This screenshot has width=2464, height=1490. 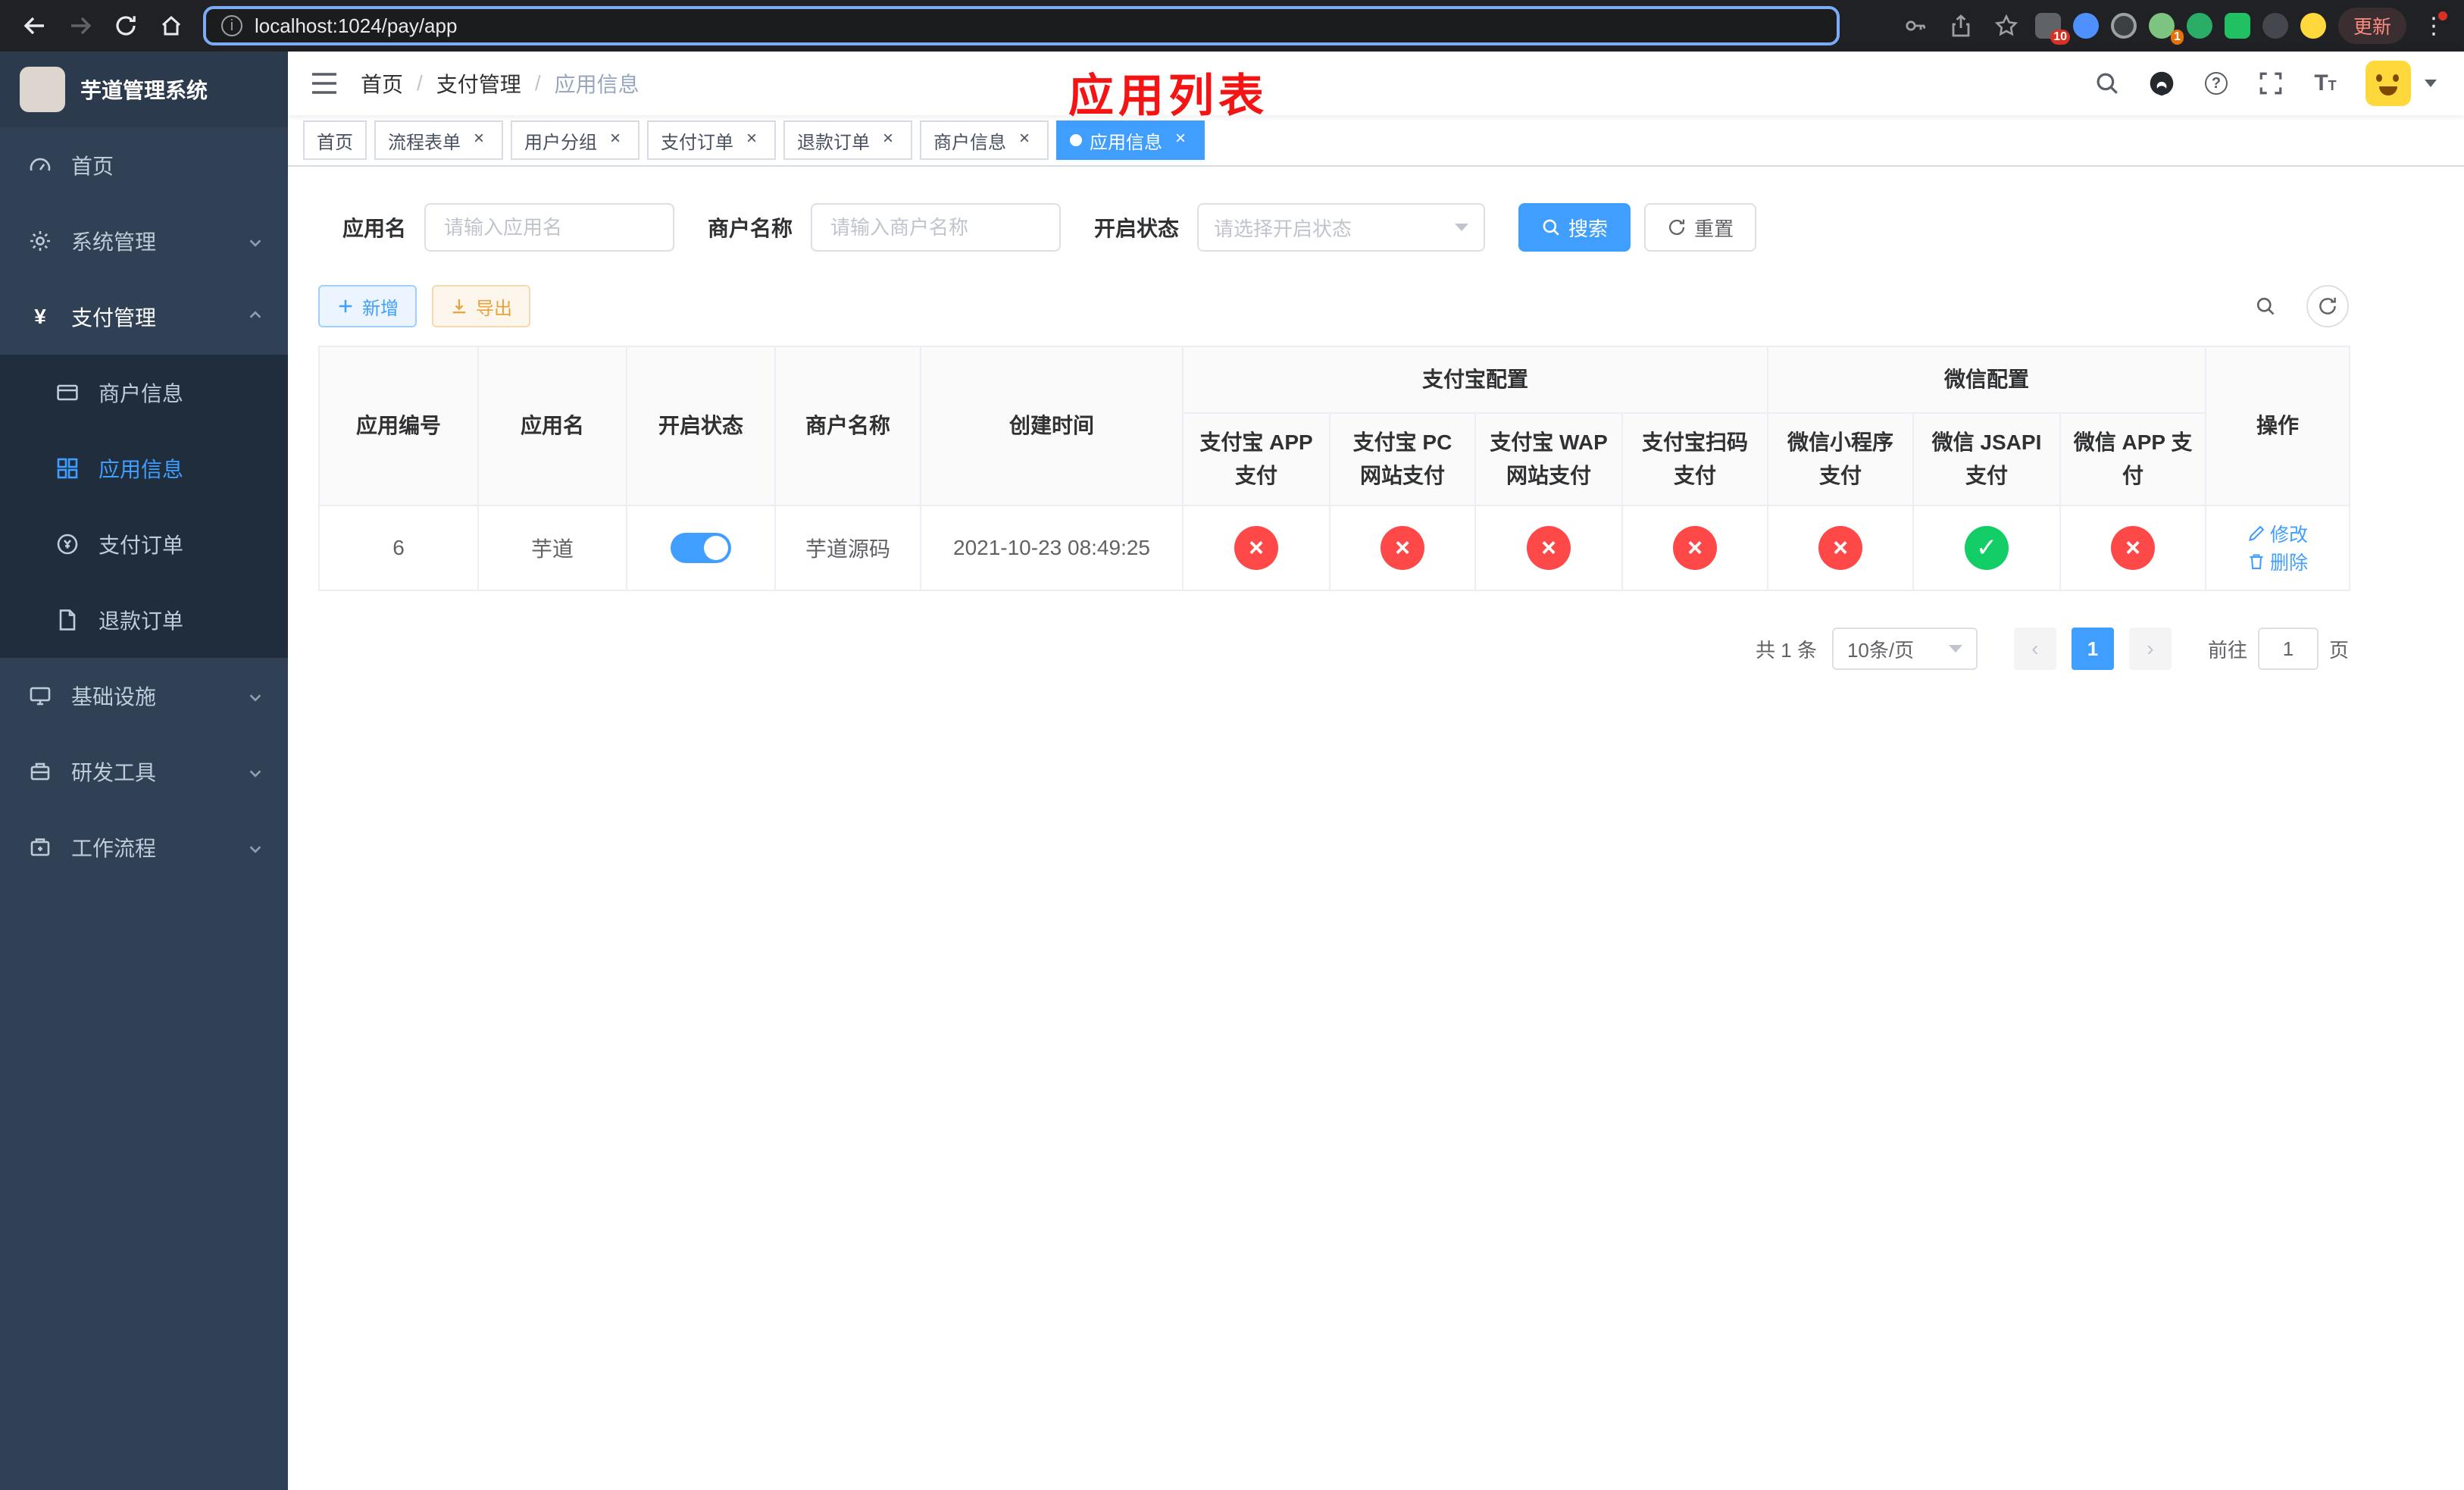 What do you see at coordinates (438, 141) in the screenshot?
I see `tab-flow-form: 流程表单 ×` at bounding box center [438, 141].